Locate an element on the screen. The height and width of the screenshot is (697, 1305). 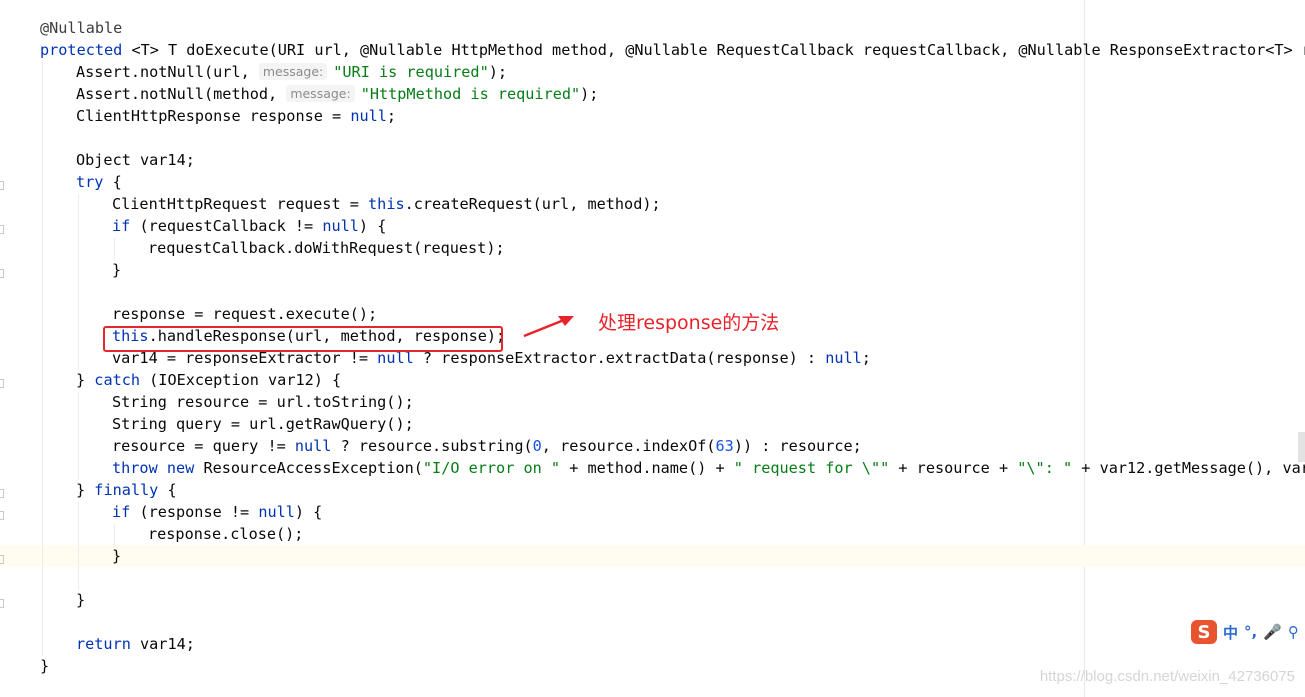
string-token: "\": " is located at coordinates (1045, 468).